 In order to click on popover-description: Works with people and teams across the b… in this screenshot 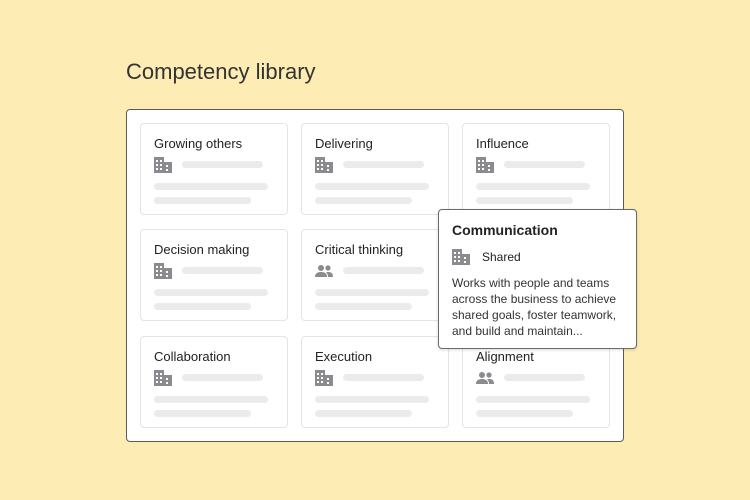, I will do `click(534, 307)`.